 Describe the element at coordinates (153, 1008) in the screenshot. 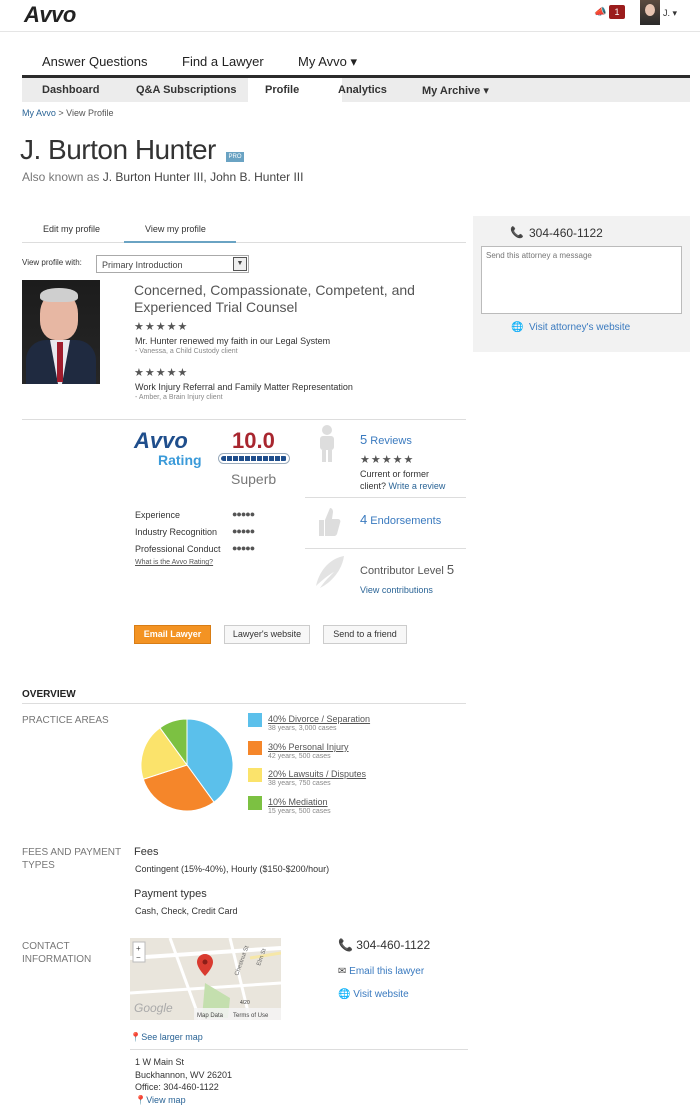

I see `google-logo: Google` at that location.